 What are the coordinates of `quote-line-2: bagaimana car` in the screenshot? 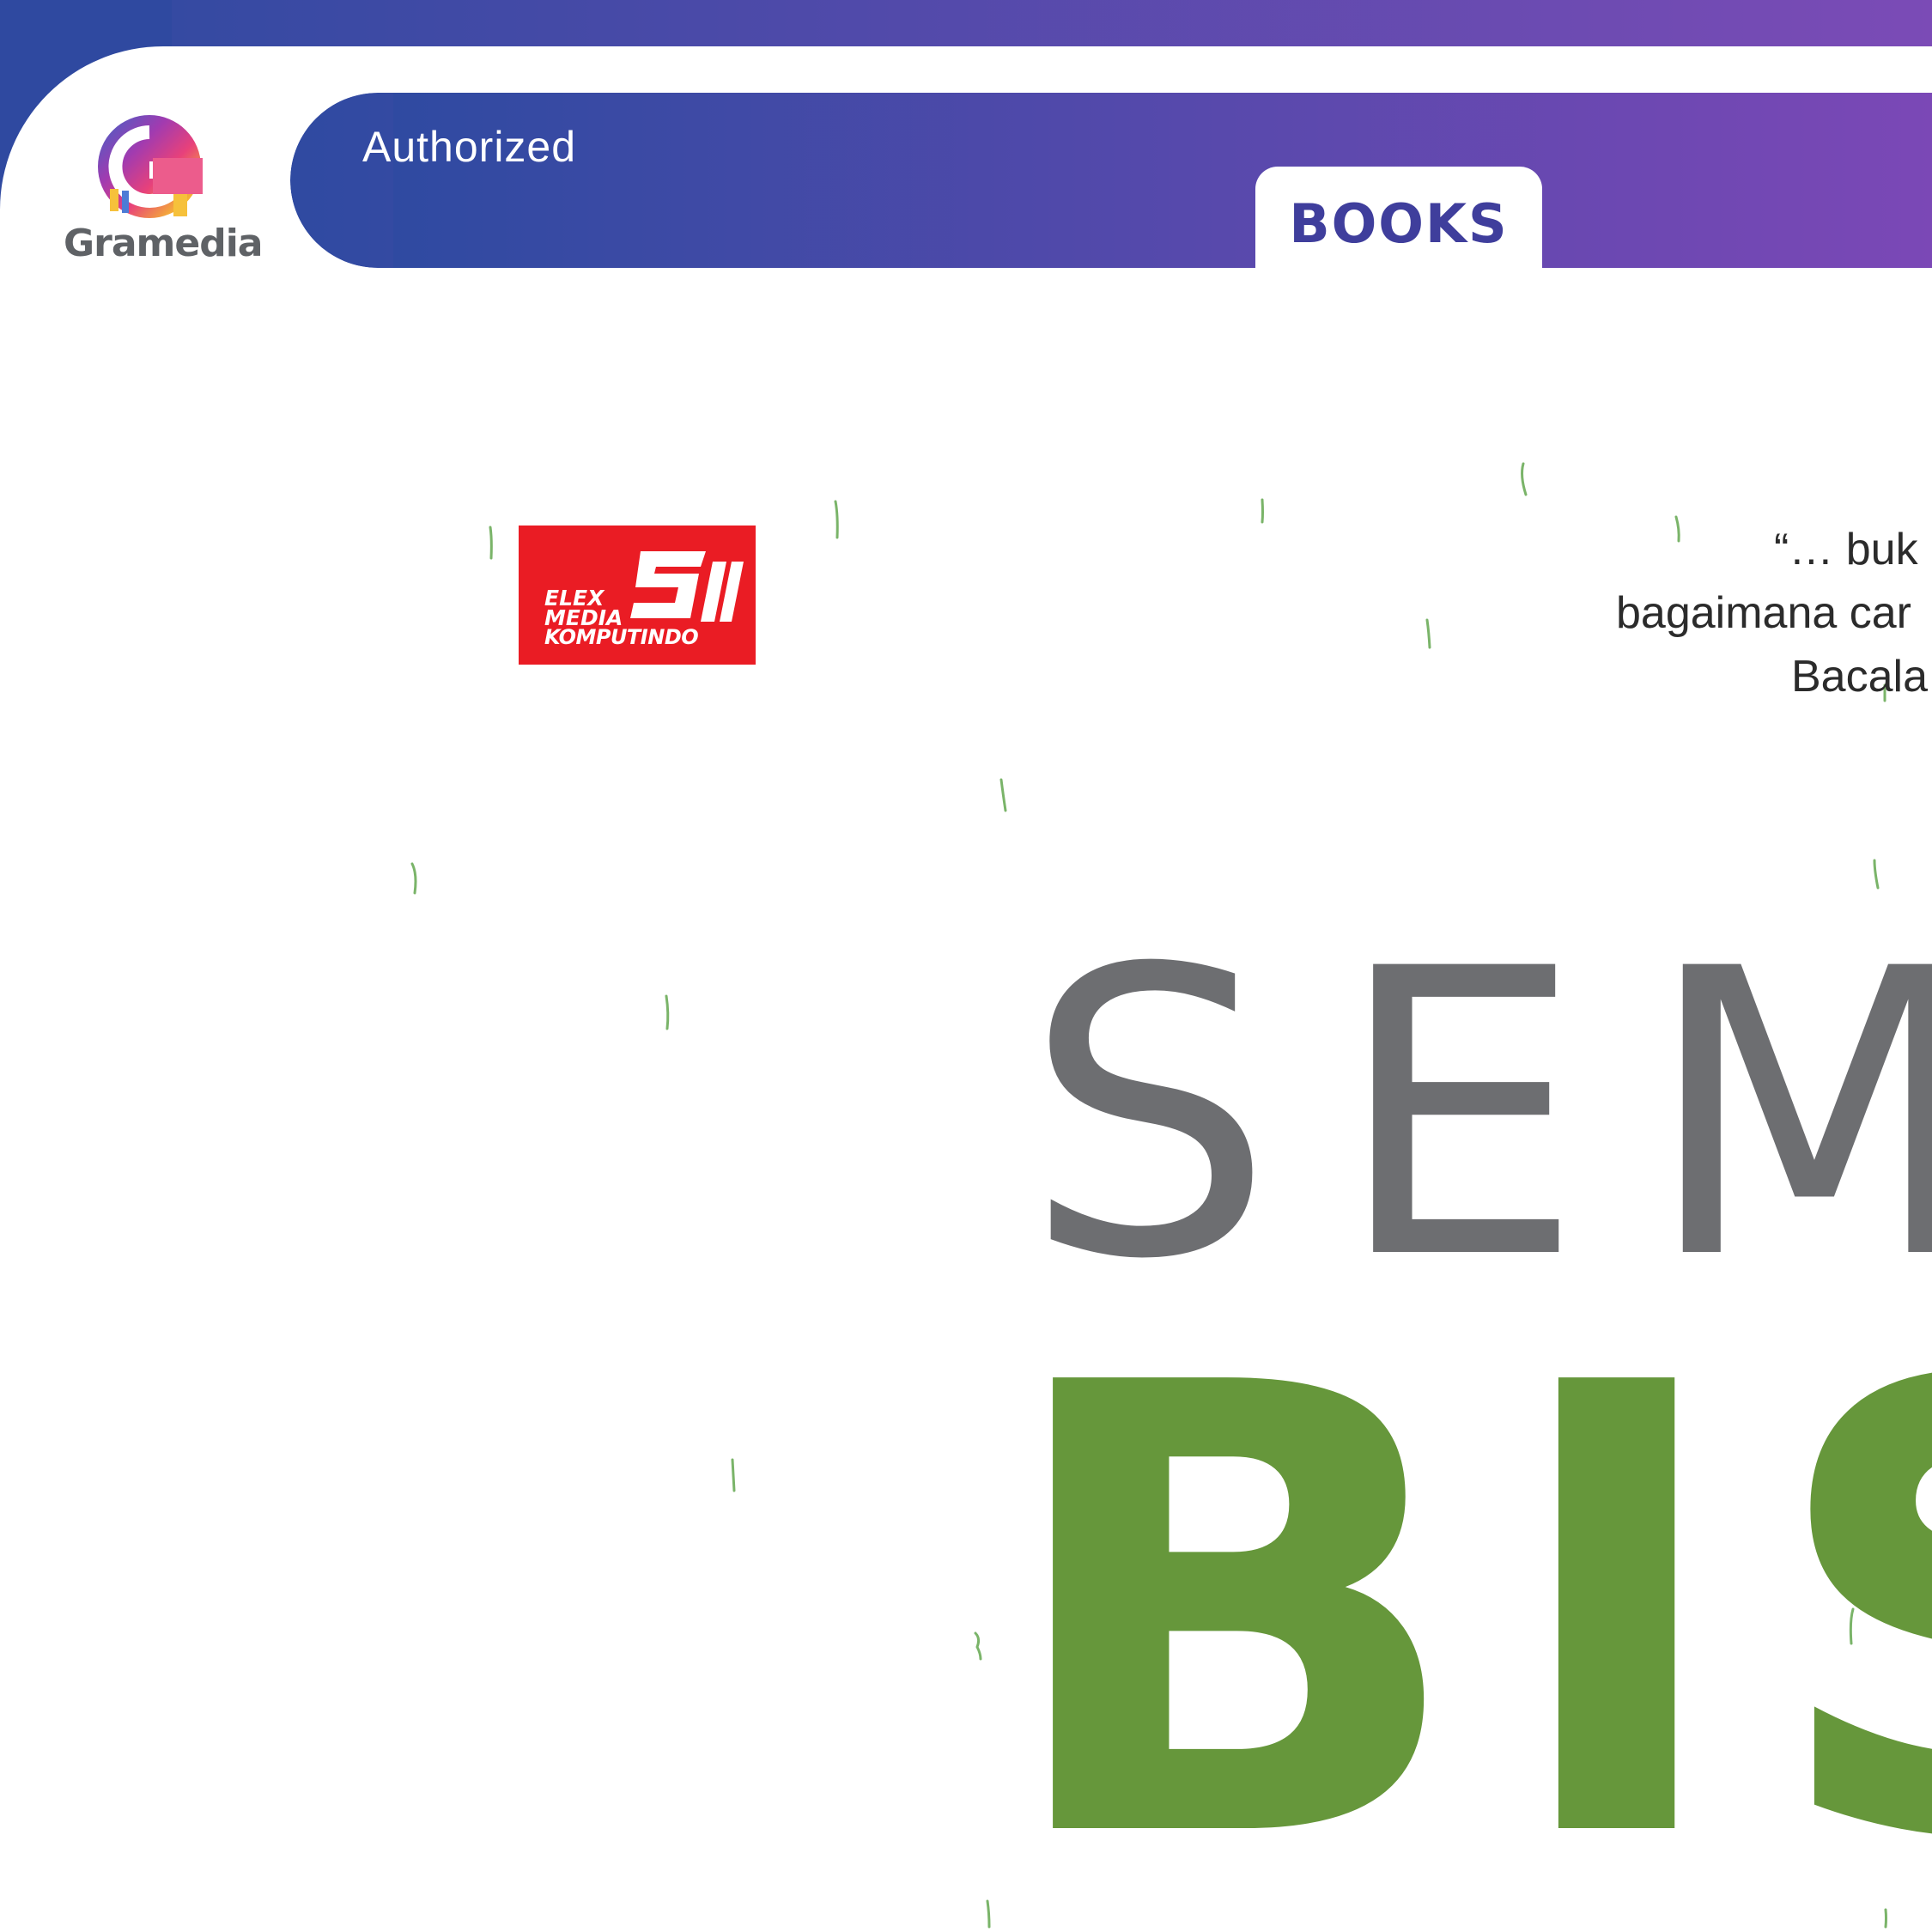 It's located at (1763, 613).